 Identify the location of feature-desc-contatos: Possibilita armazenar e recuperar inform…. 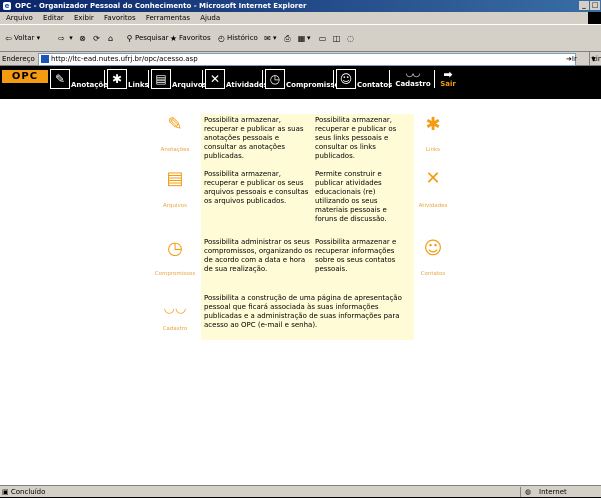
(363, 264).